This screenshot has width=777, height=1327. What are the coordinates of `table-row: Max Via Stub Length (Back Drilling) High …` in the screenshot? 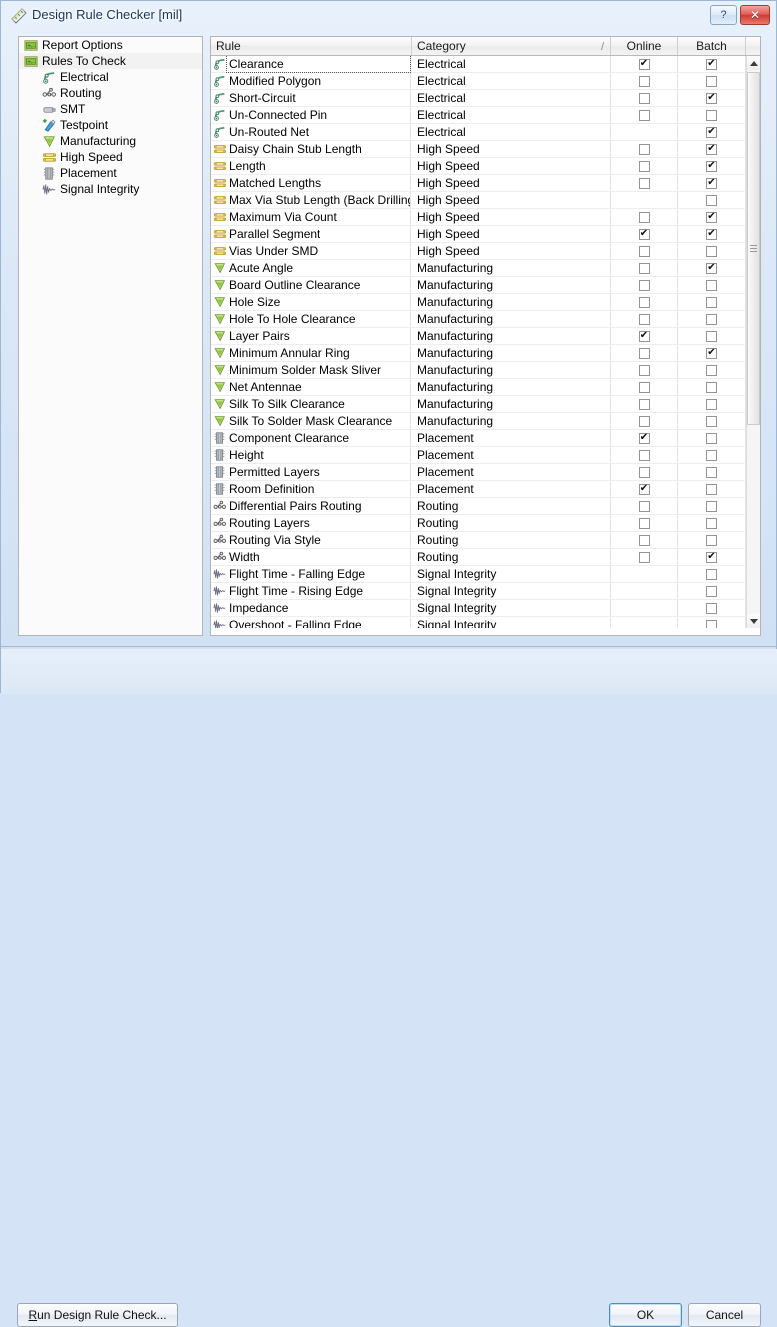 It's located at (478, 200).